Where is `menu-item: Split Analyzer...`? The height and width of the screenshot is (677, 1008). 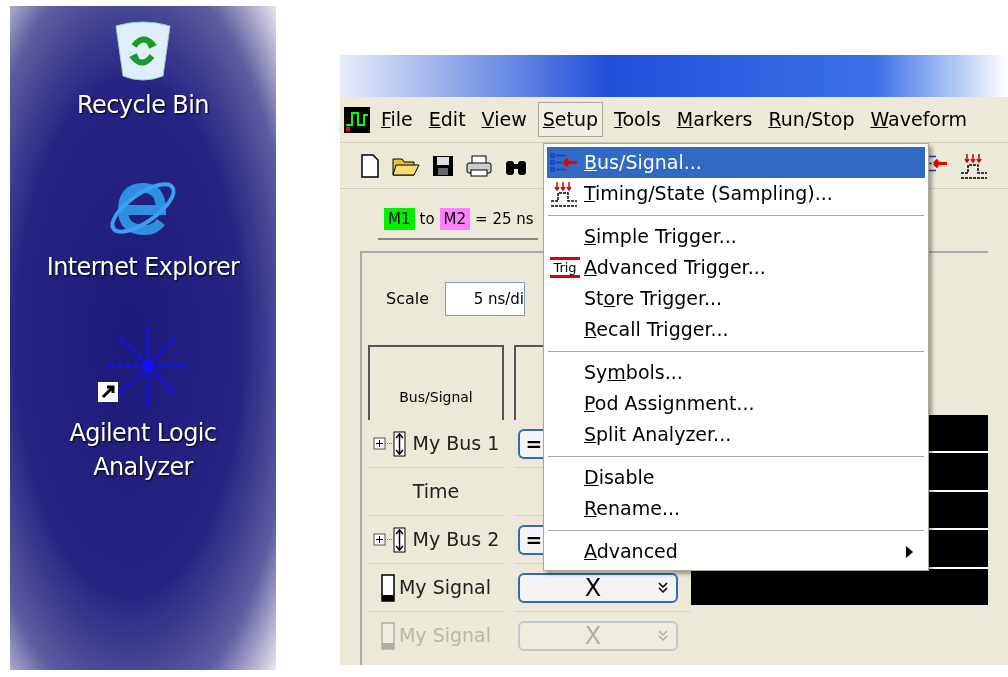
menu-item: Split Analyzer... is located at coordinates (736, 434).